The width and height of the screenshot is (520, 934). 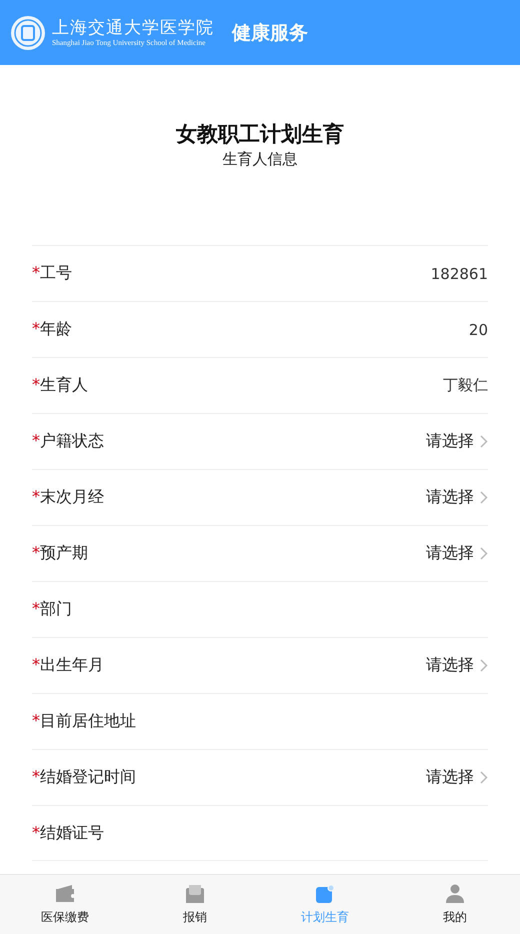 What do you see at coordinates (260, 159) in the screenshot?
I see `page-subtitle: 生育人信息` at bounding box center [260, 159].